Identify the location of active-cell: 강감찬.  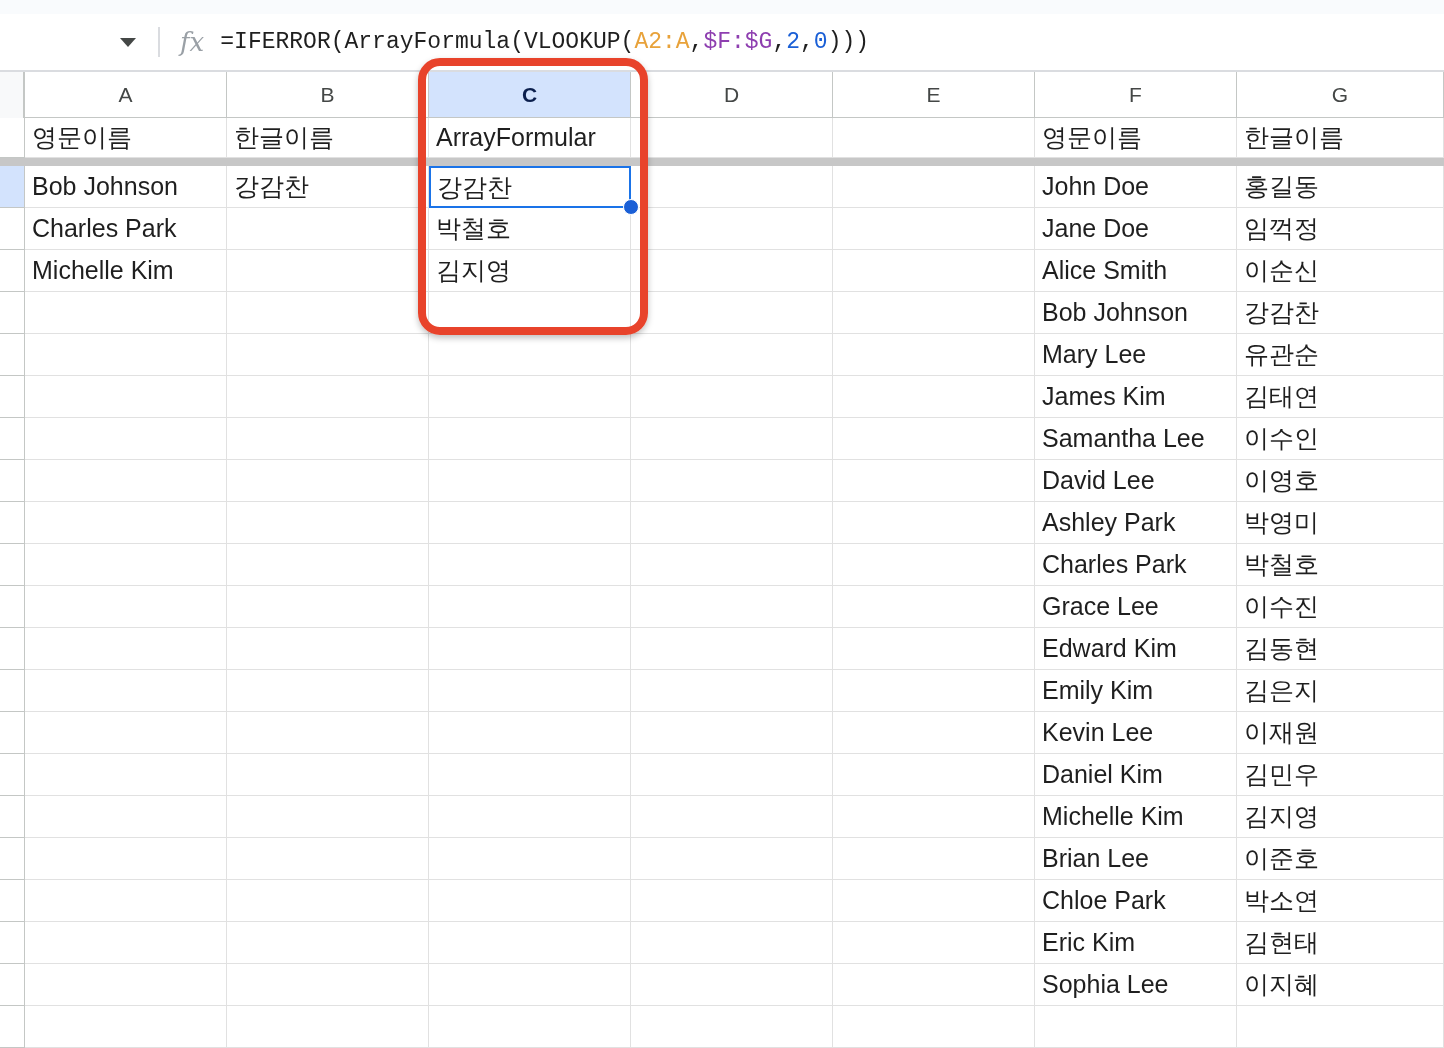
(530, 187).